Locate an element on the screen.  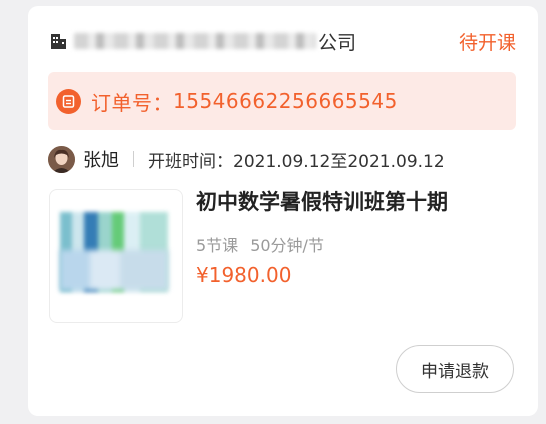
company-name-suffix: 公司 is located at coordinates (337, 42).